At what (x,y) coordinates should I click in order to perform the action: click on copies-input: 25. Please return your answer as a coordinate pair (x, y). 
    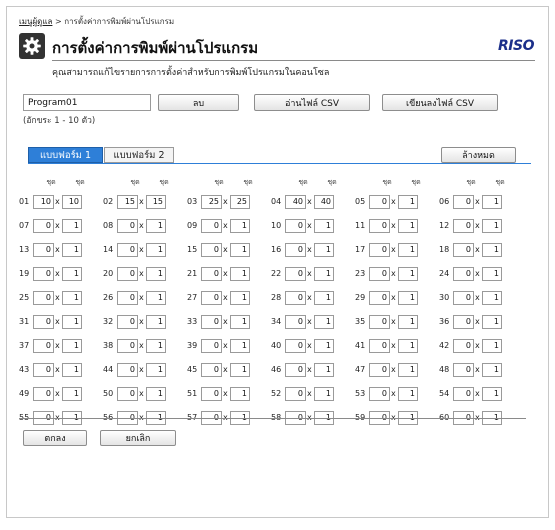
    Looking at the image, I should click on (211, 202).